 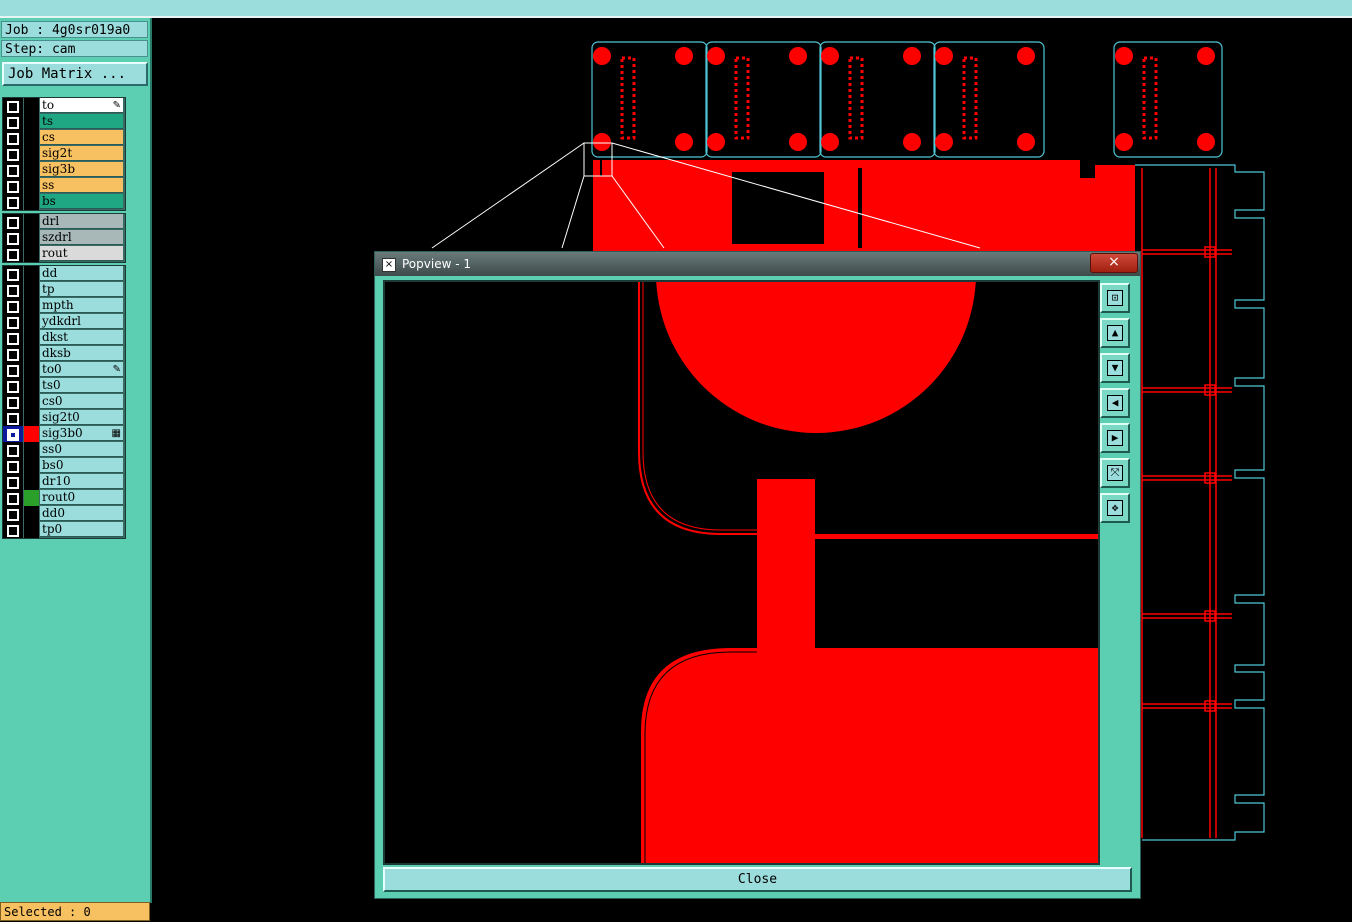 I want to click on layer-row: drl, so click(x=63, y=222).